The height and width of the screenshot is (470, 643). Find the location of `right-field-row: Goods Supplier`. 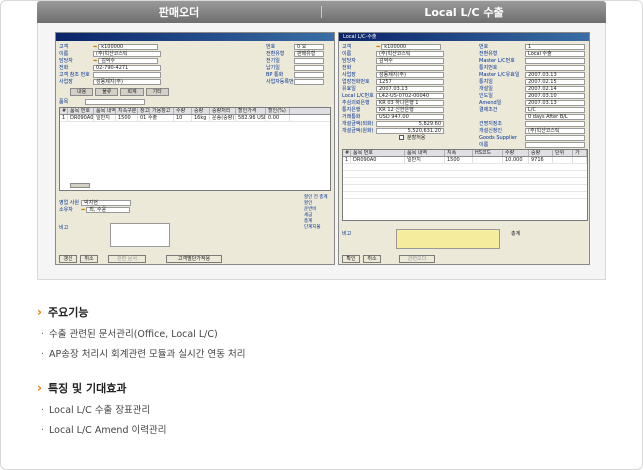

right-field-row: Goods Supplier is located at coordinates (532, 137).